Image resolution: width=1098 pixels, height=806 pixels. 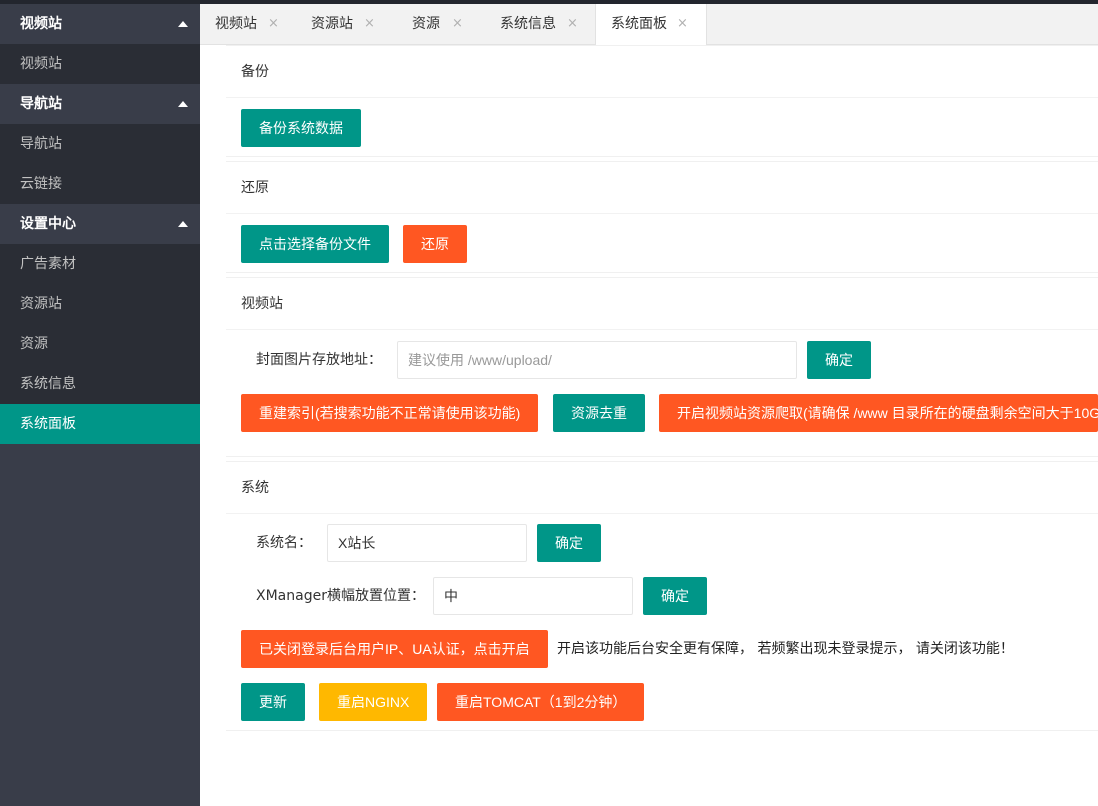 What do you see at coordinates (100, 24) in the screenshot?
I see `nav-group-video: 视频站` at bounding box center [100, 24].